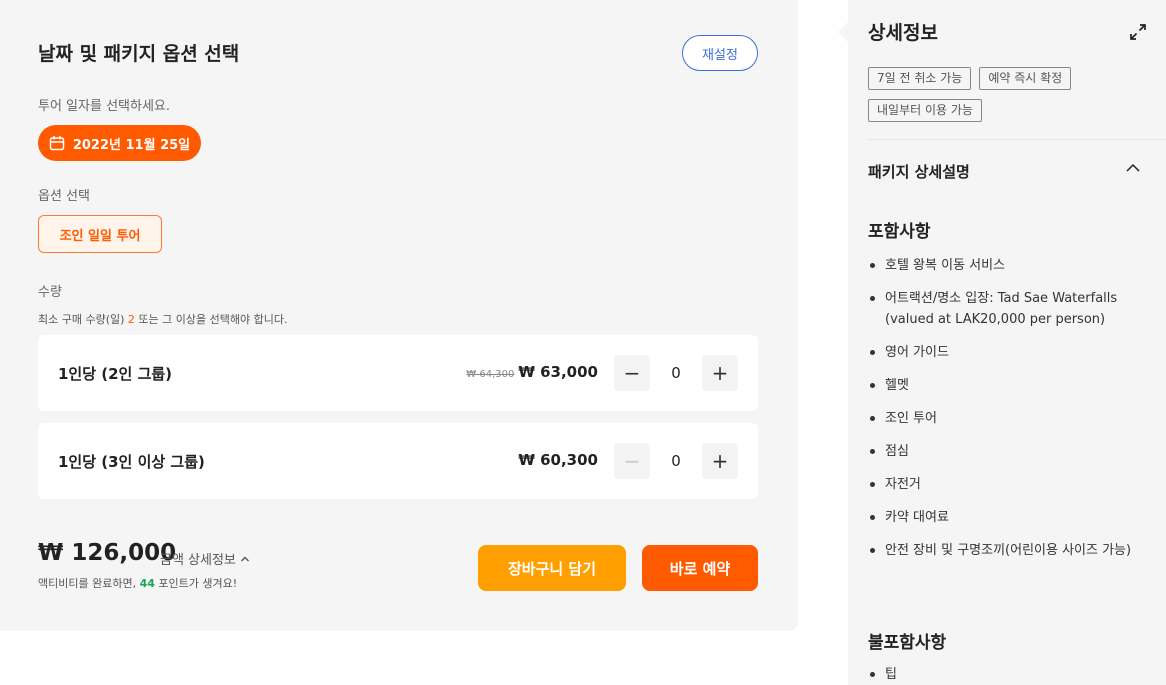  I want to click on tag: 예약 즉시 확정, so click(1025, 78).